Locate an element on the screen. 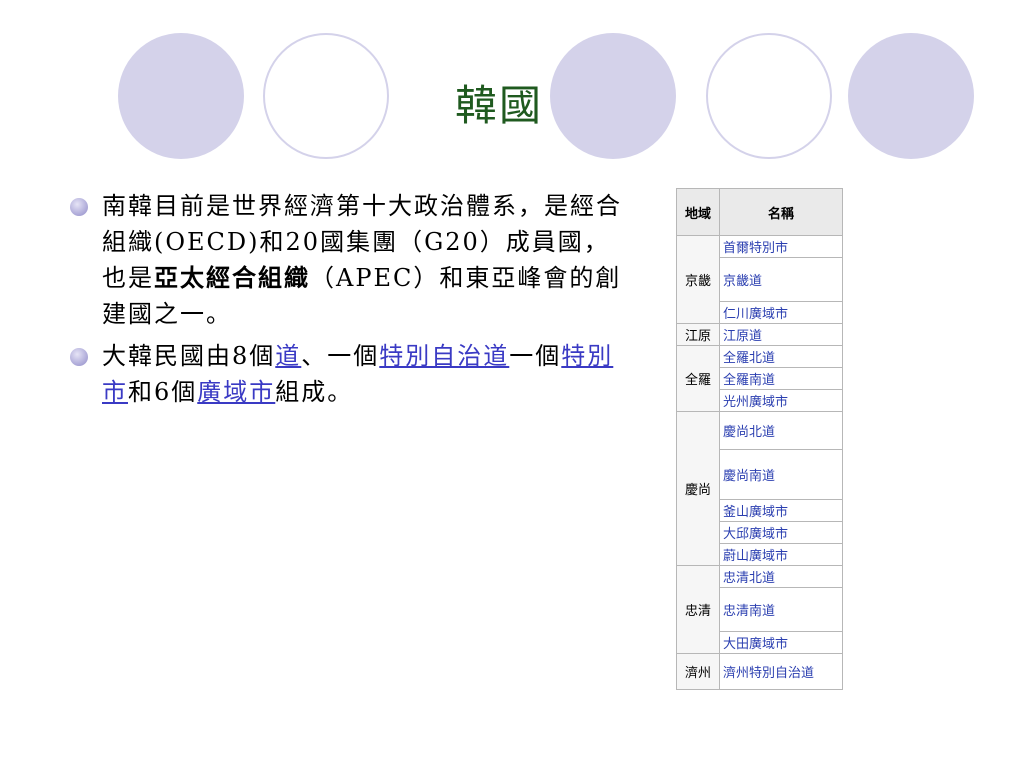  region-cell: 忠清 is located at coordinates (698, 609).